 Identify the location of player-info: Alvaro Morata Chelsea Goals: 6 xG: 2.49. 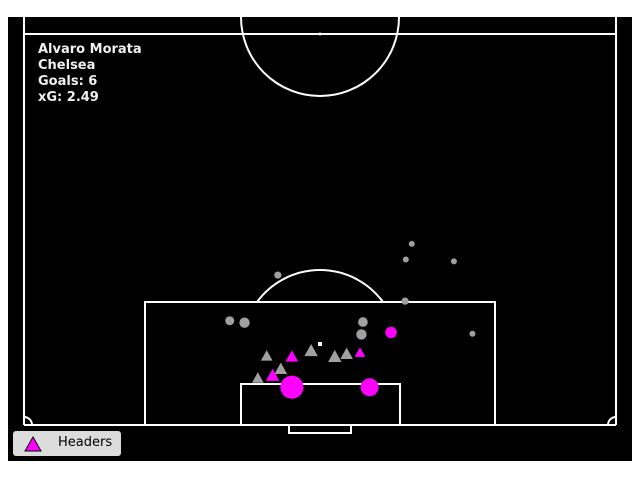
(90, 74).